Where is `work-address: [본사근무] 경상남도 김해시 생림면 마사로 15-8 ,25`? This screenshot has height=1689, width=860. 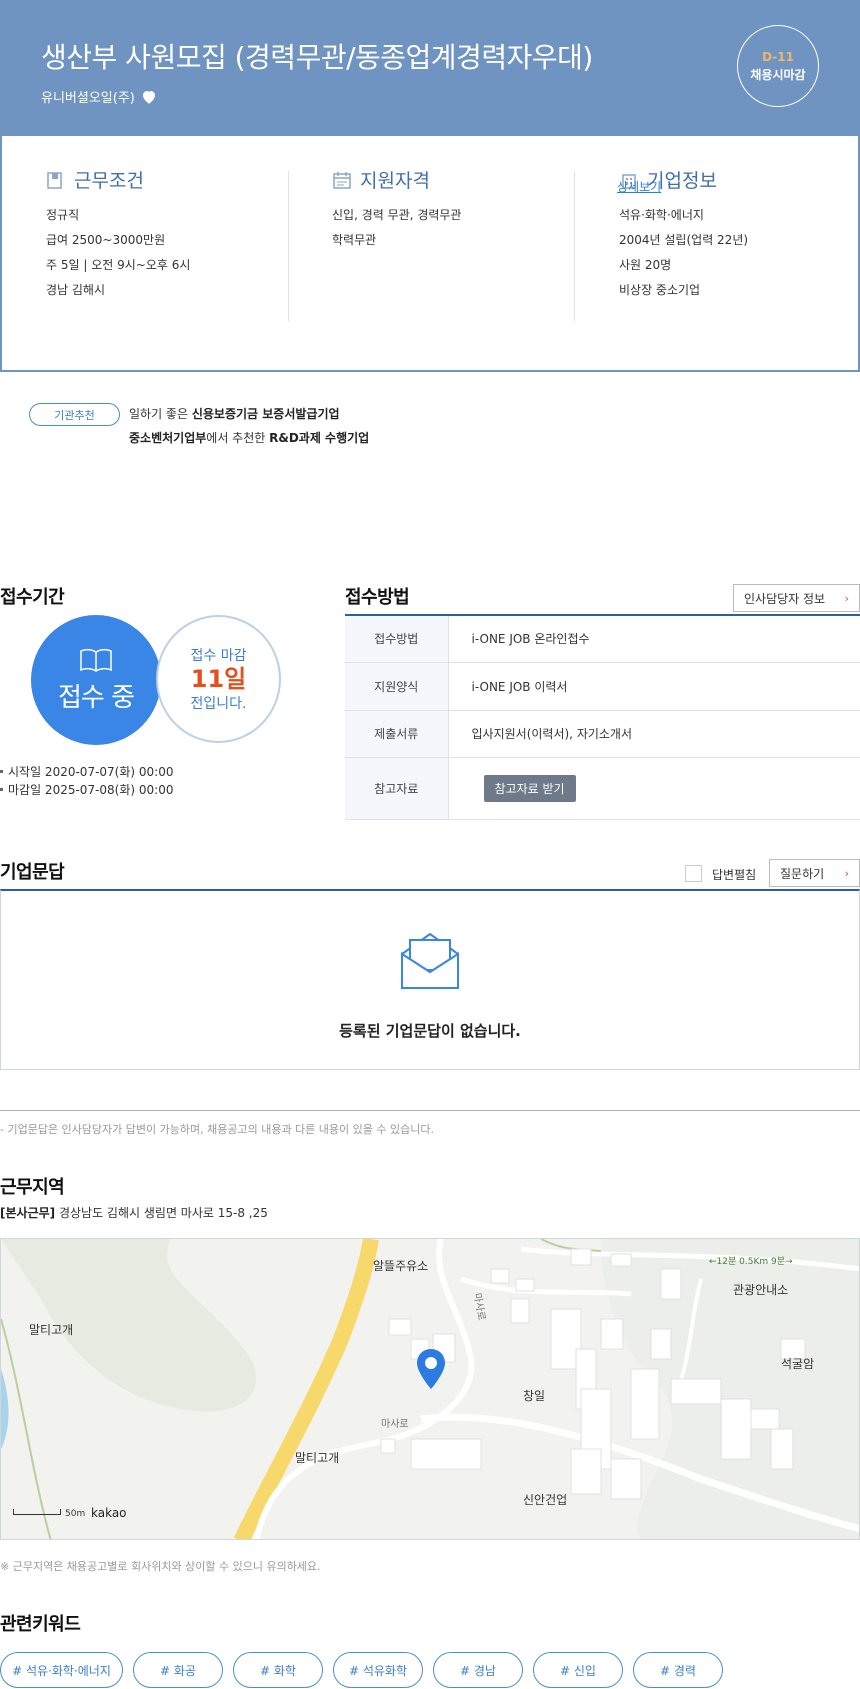 work-address: [본사근무] 경상남도 김해시 생림면 마사로 15-8 ,25 is located at coordinates (134, 1212).